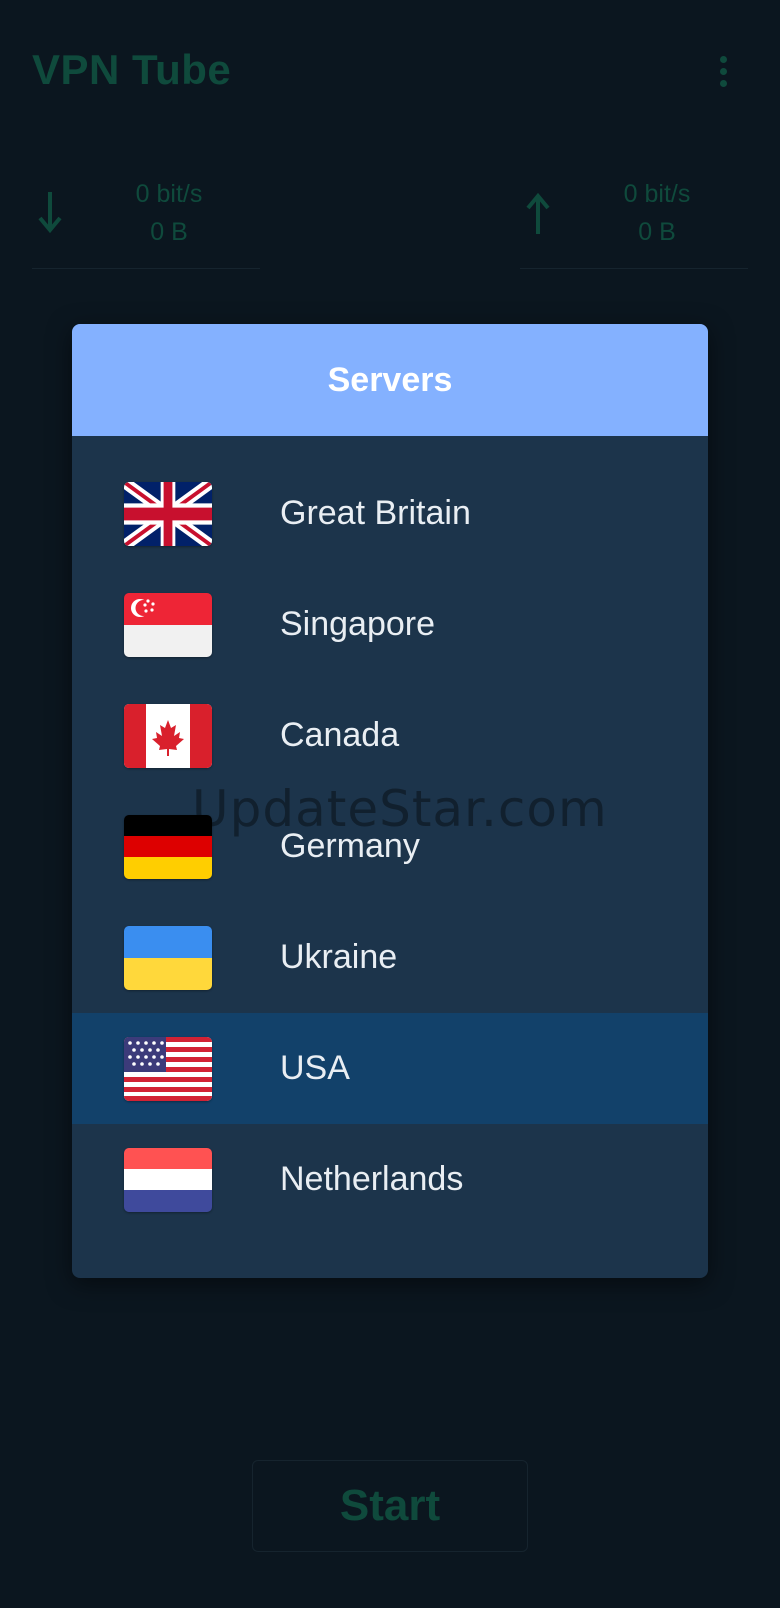 The width and height of the screenshot is (780, 1608). Describe the element at coordinates (372, 1179) in the screenshot. I see `server-name: Netherlands` at that location.